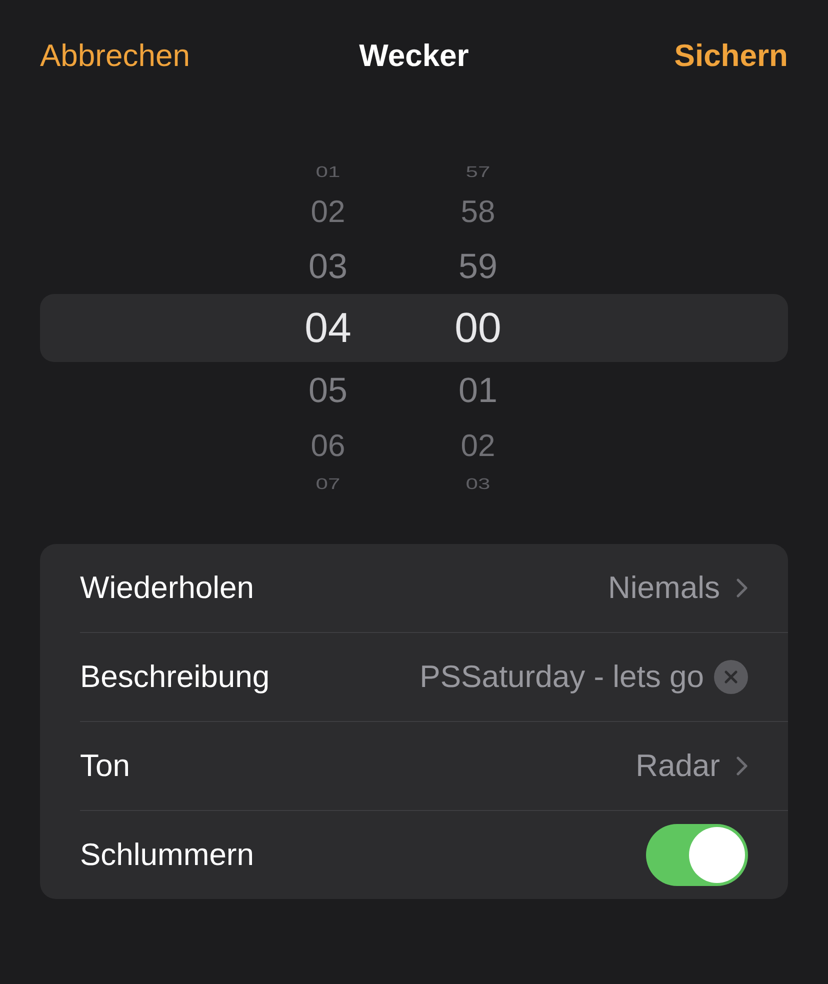 This screenshot has width=828, height=984. What do you see at coordinates (414, 56) in the screenshot?
I see `window-title: Wecker` at bounding box center [414, 56].